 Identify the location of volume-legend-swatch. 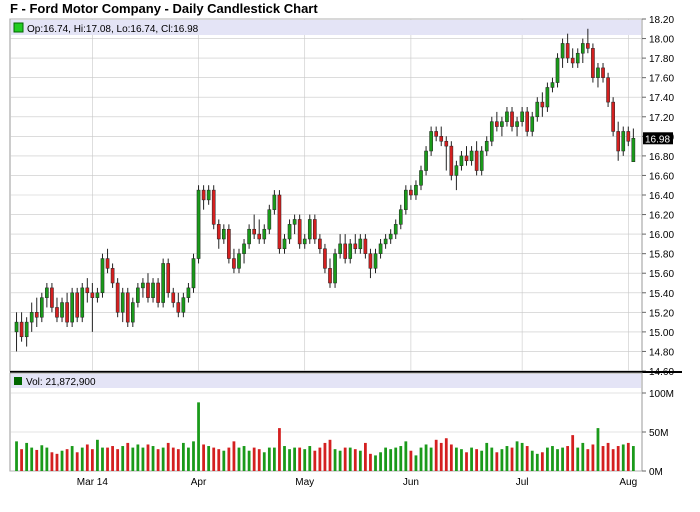
(18, 381).